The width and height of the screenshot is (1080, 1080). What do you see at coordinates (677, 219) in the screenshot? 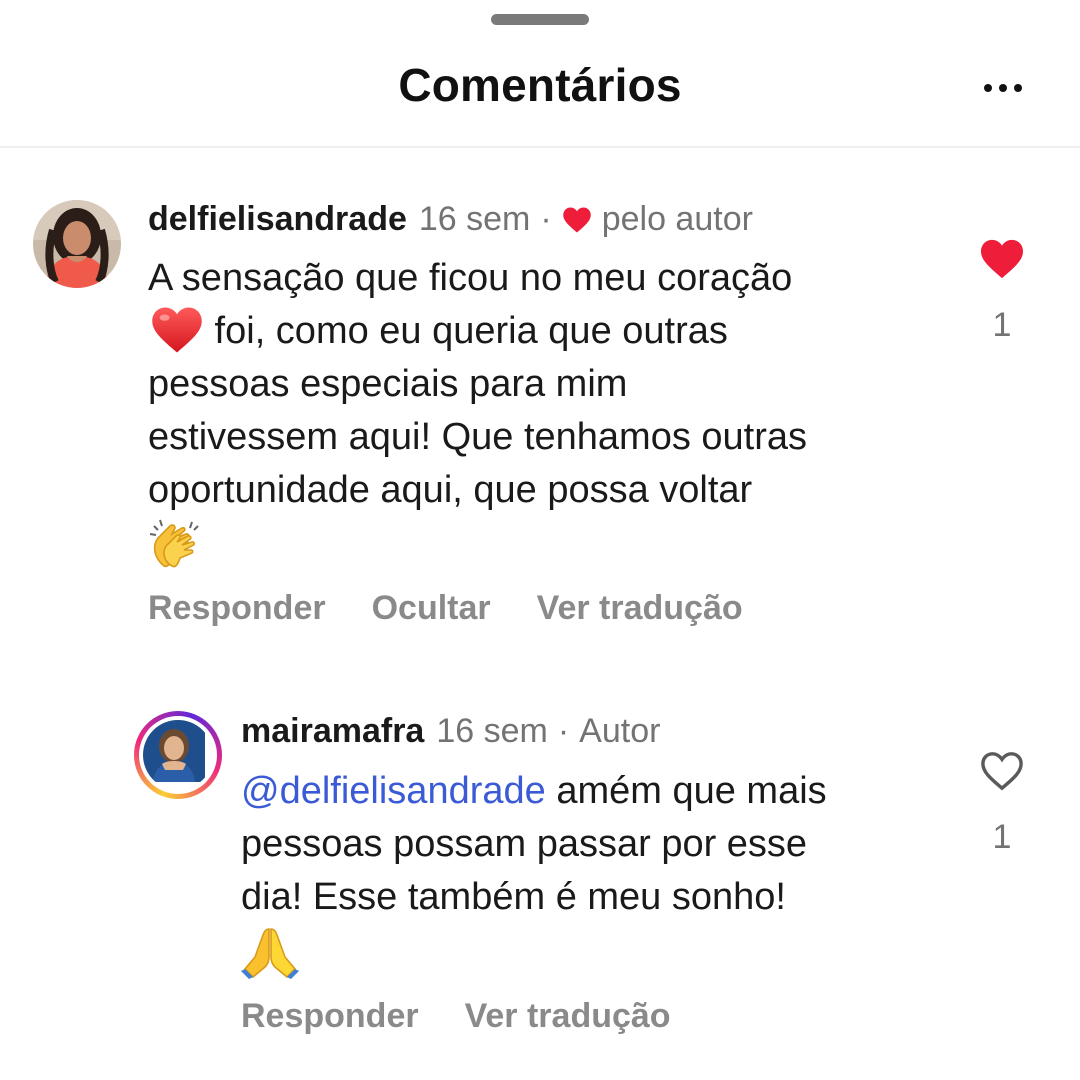
I see `liked-by-author-label: pelo autor` at bounding box center [677, 219].